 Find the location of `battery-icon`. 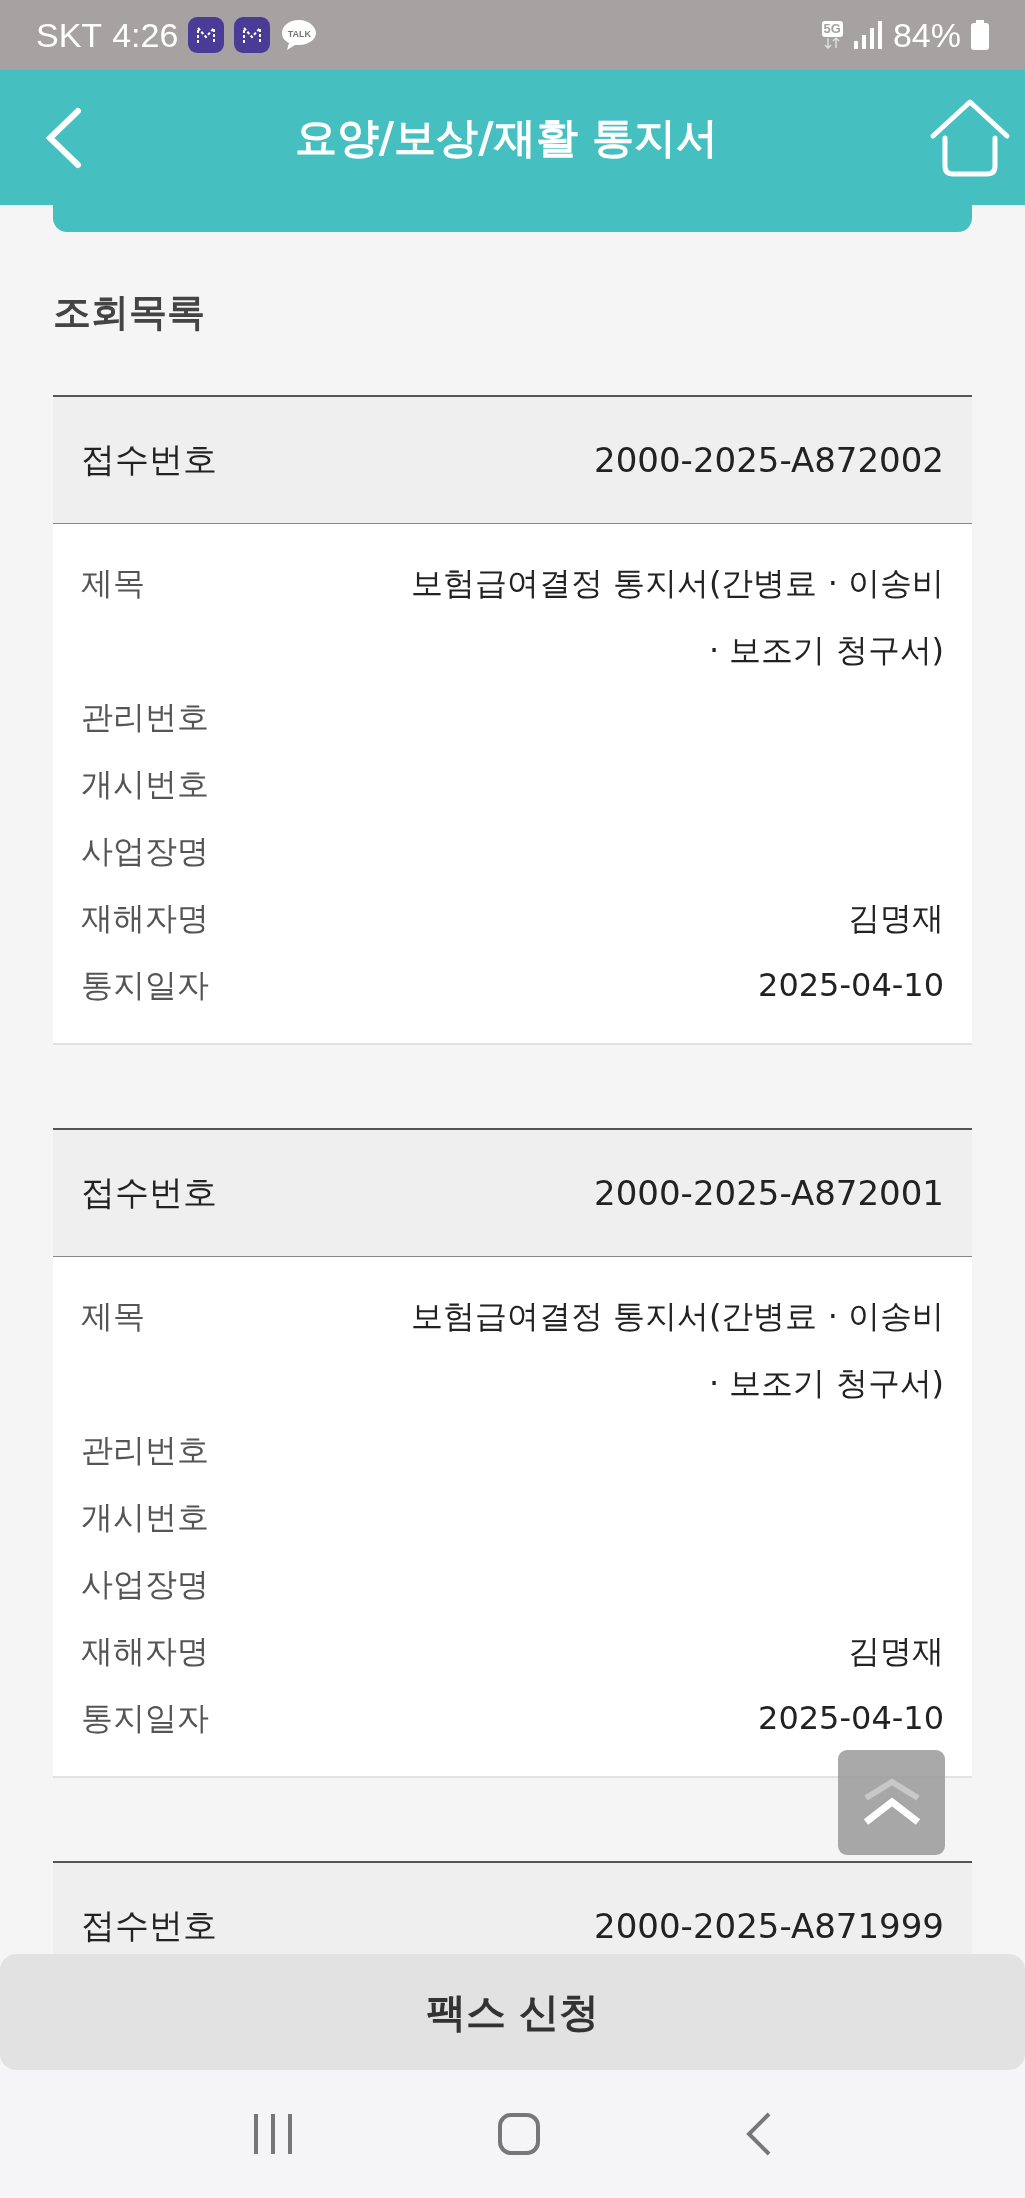

battery-icon is located at coordinates (980, 35).